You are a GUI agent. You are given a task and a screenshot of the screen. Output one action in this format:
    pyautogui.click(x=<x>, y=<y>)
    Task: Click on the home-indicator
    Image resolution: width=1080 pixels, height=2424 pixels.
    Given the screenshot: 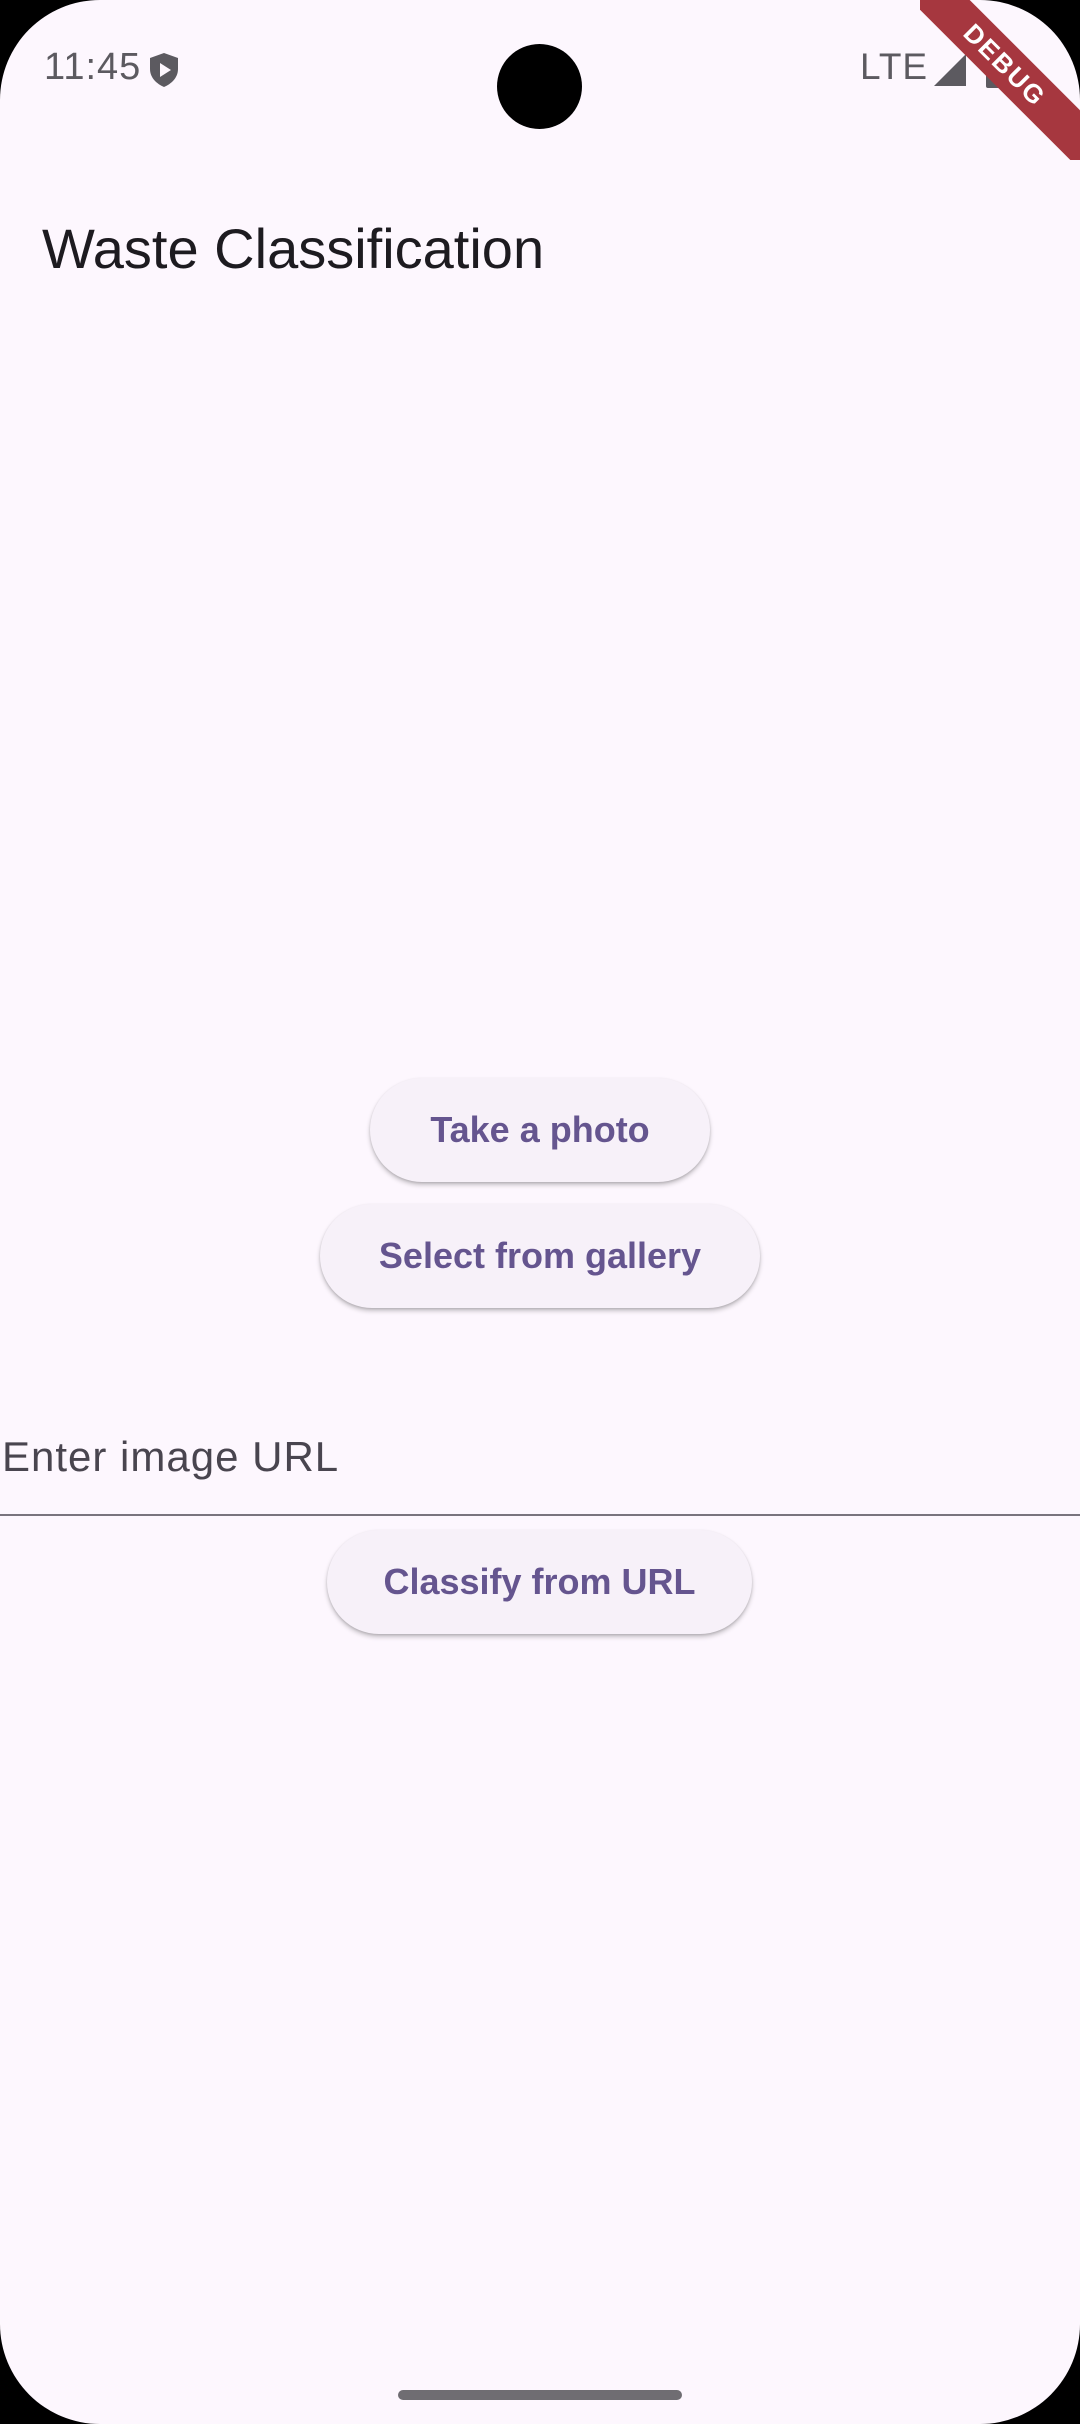 What is the action you would take?
    pyautogui.click(x=540, y=2395)
    